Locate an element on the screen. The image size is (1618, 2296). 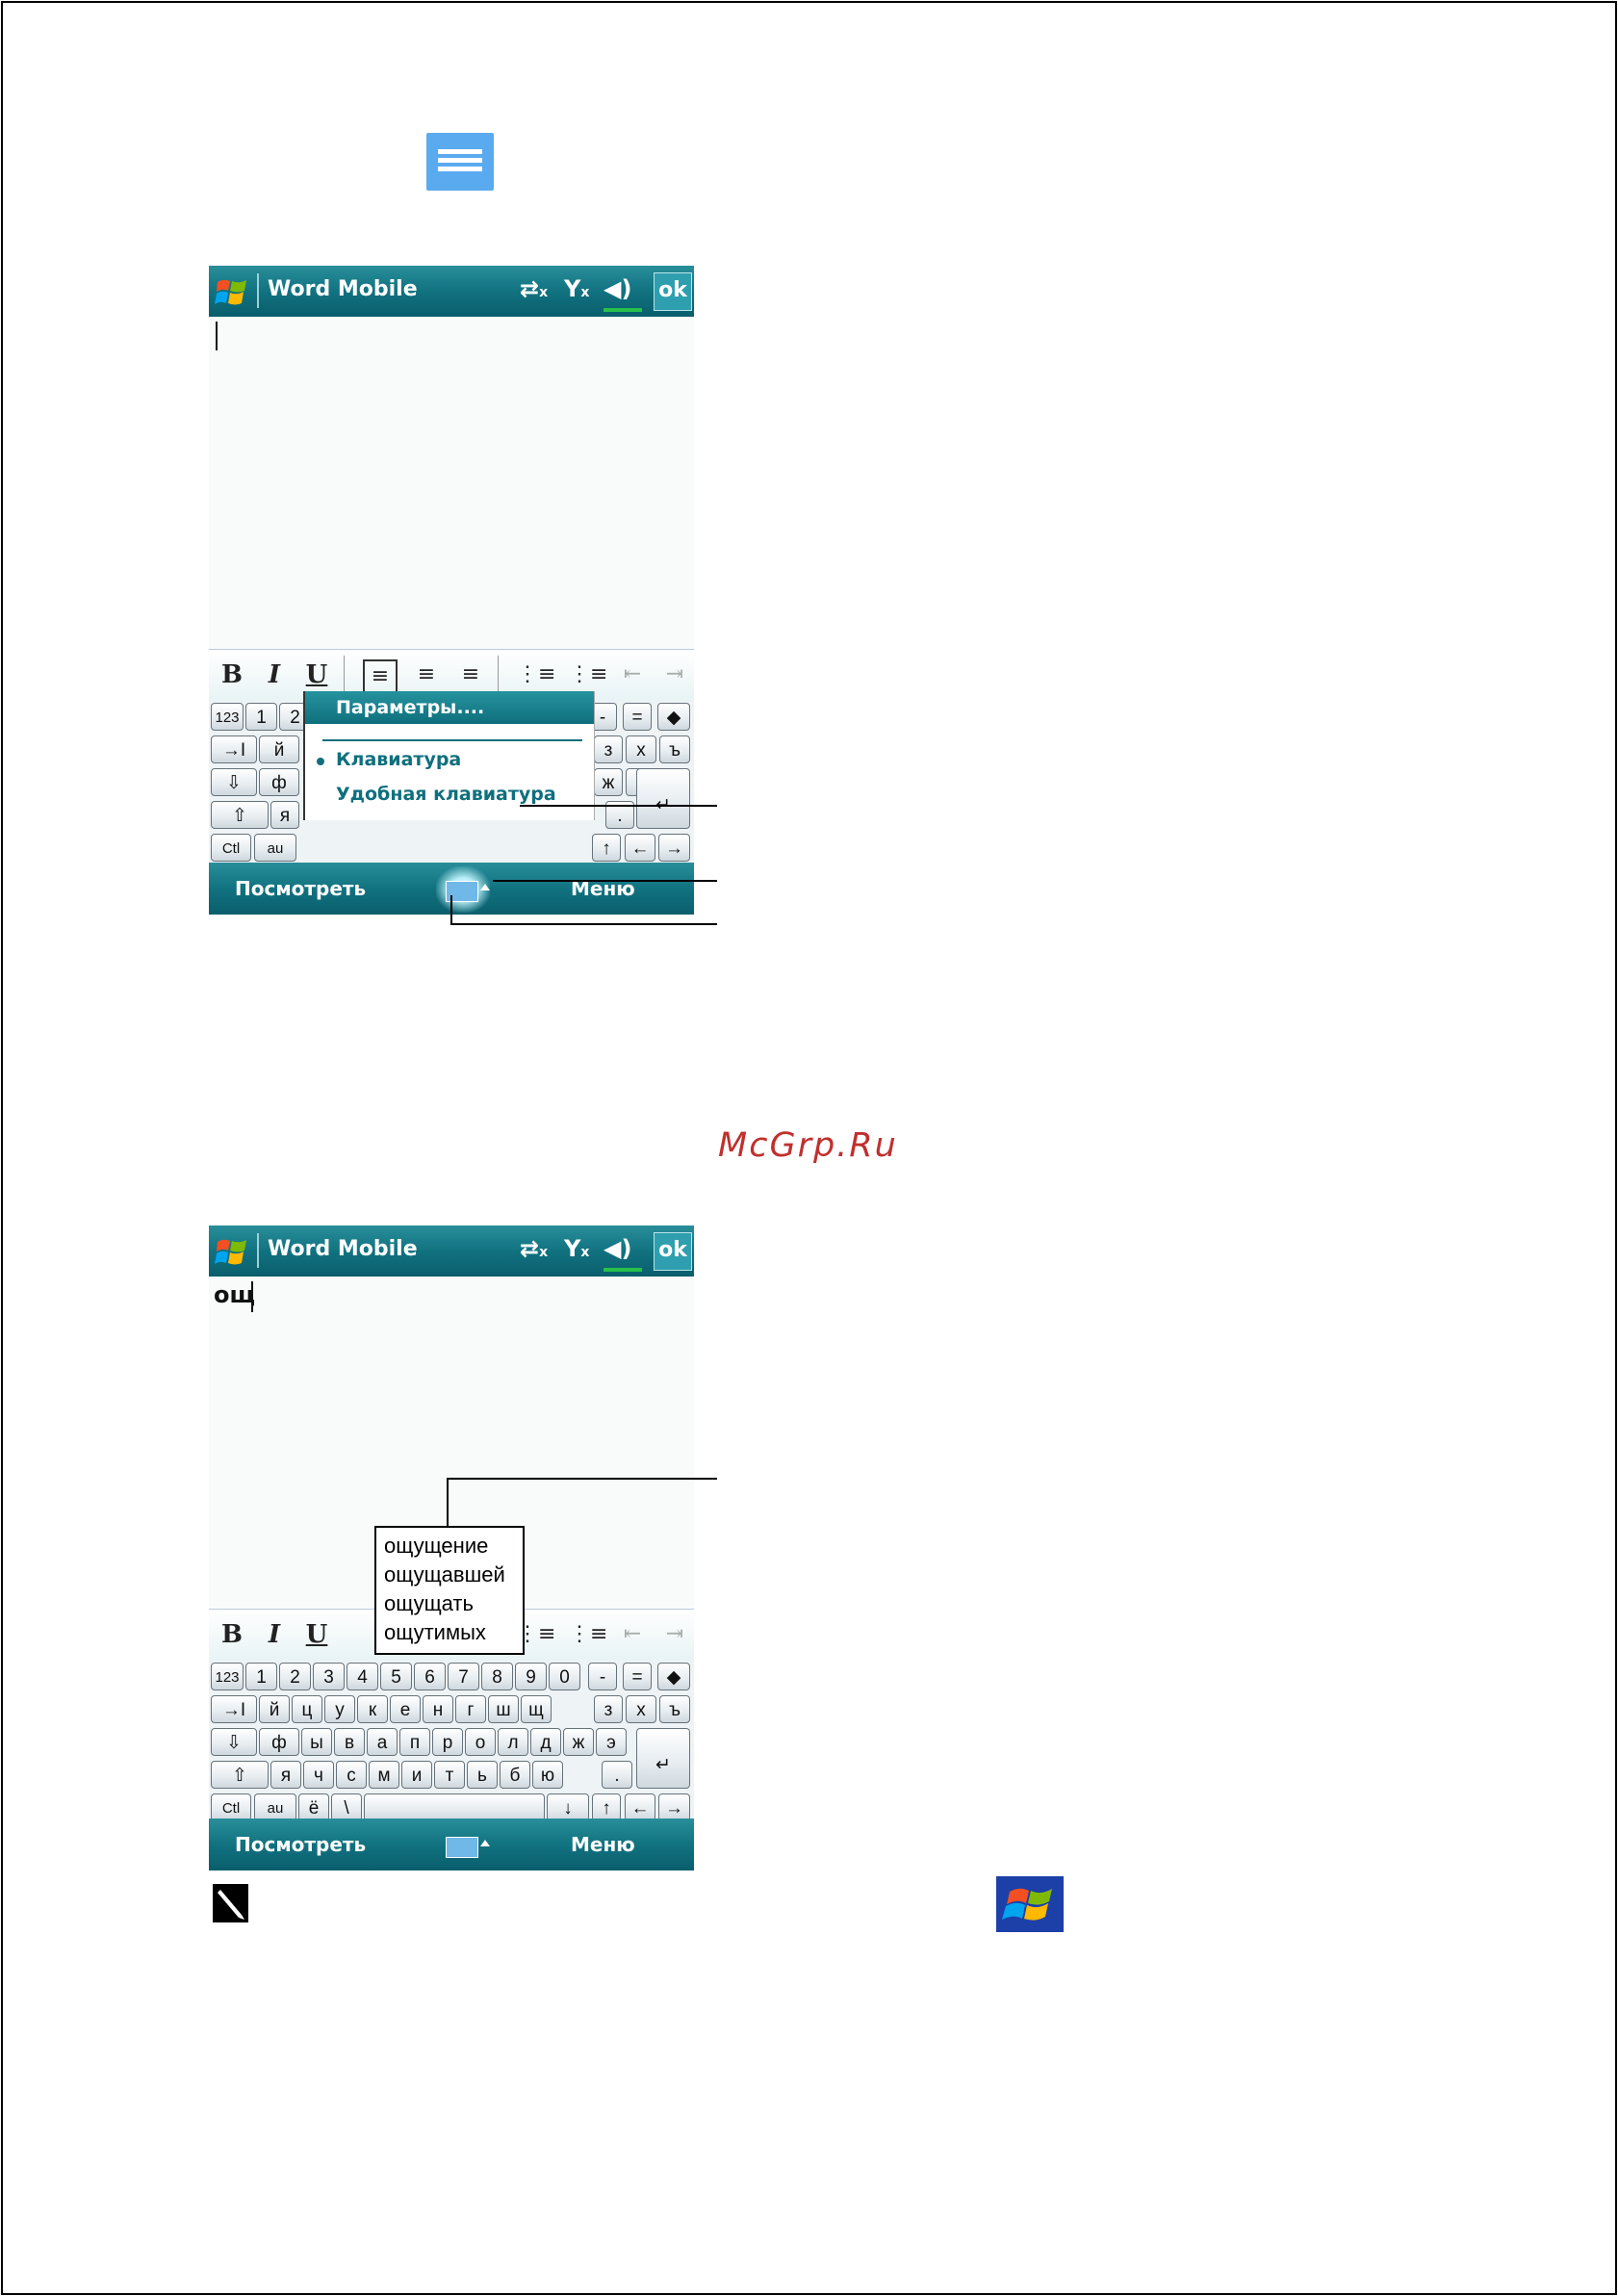
key-letter: о is located at coordinates (481, 1742).